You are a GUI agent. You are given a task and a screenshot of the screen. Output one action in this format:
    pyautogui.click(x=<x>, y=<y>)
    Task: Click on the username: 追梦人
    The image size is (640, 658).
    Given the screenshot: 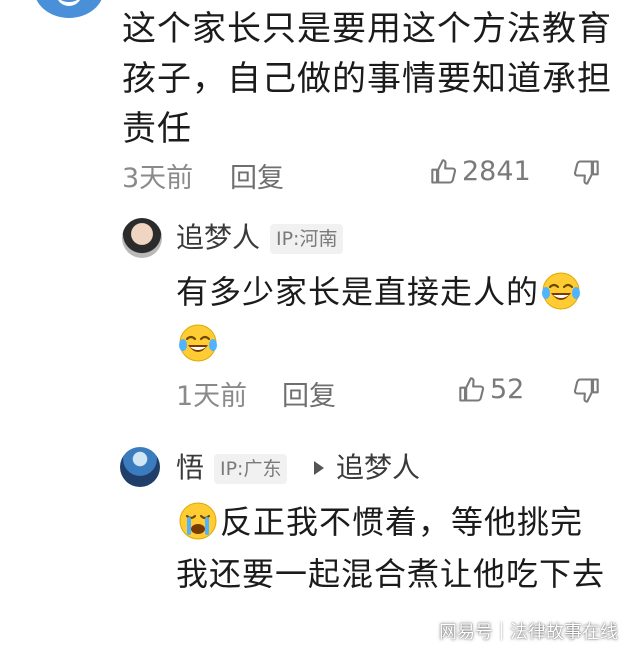 What is the action you would take?
    pyautogui.click(x=218, y=238)
    